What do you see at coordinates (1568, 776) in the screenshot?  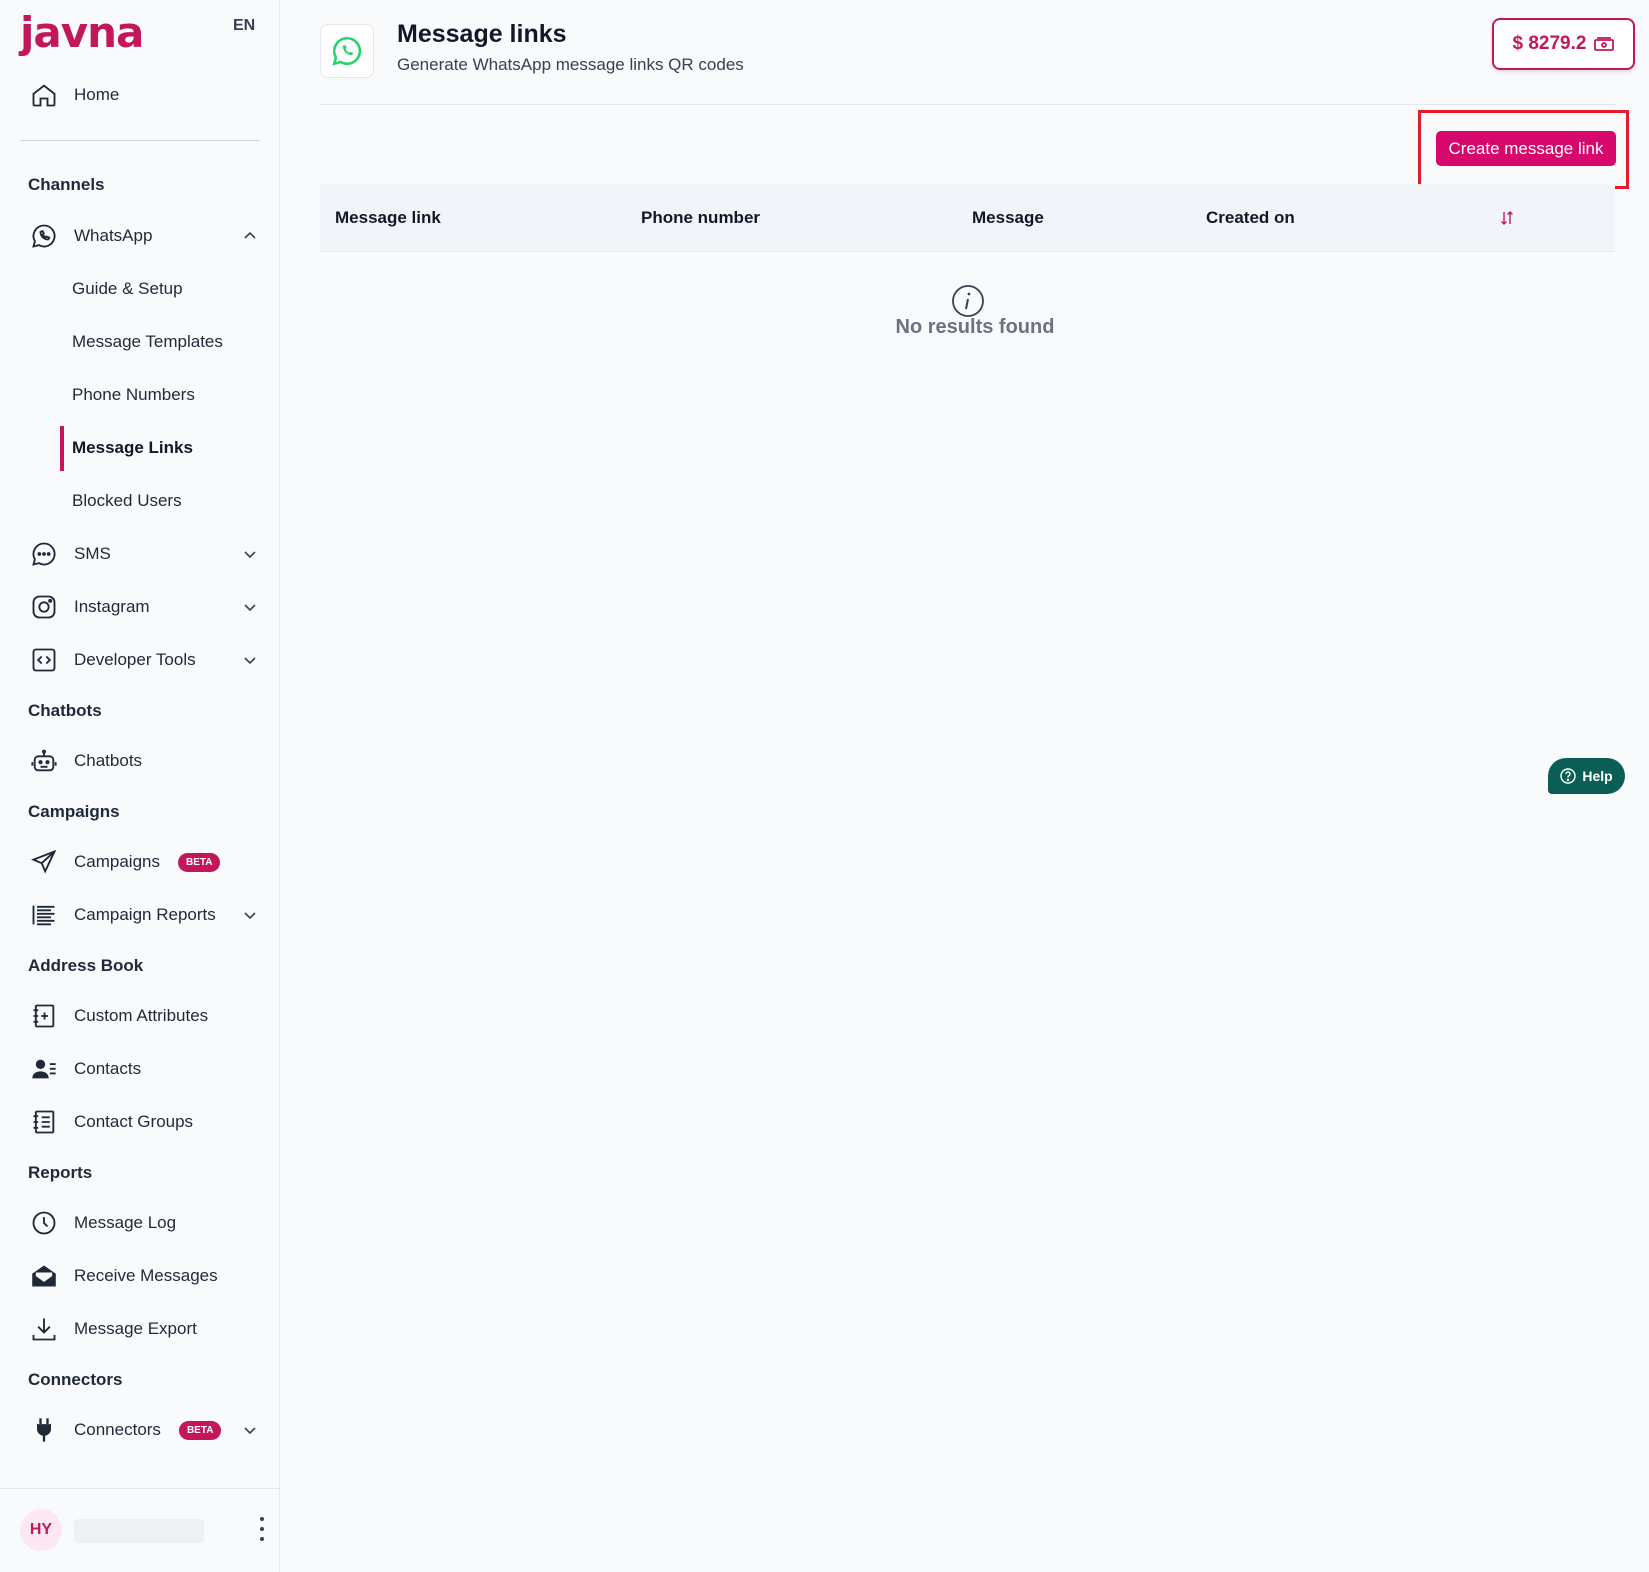 I see `question-icon` at bounding box center [1568, 776].